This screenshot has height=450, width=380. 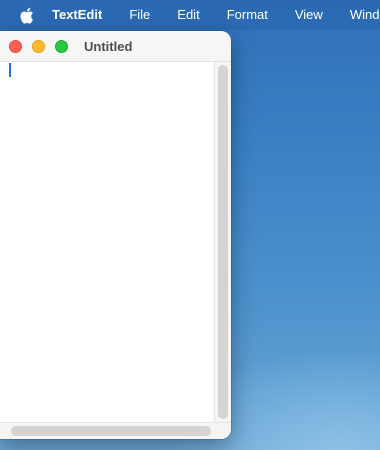 What do you see at coordinates (365, 15) in the screenshot?
I see `menu-window: Window` at bounding box center [365, 15].